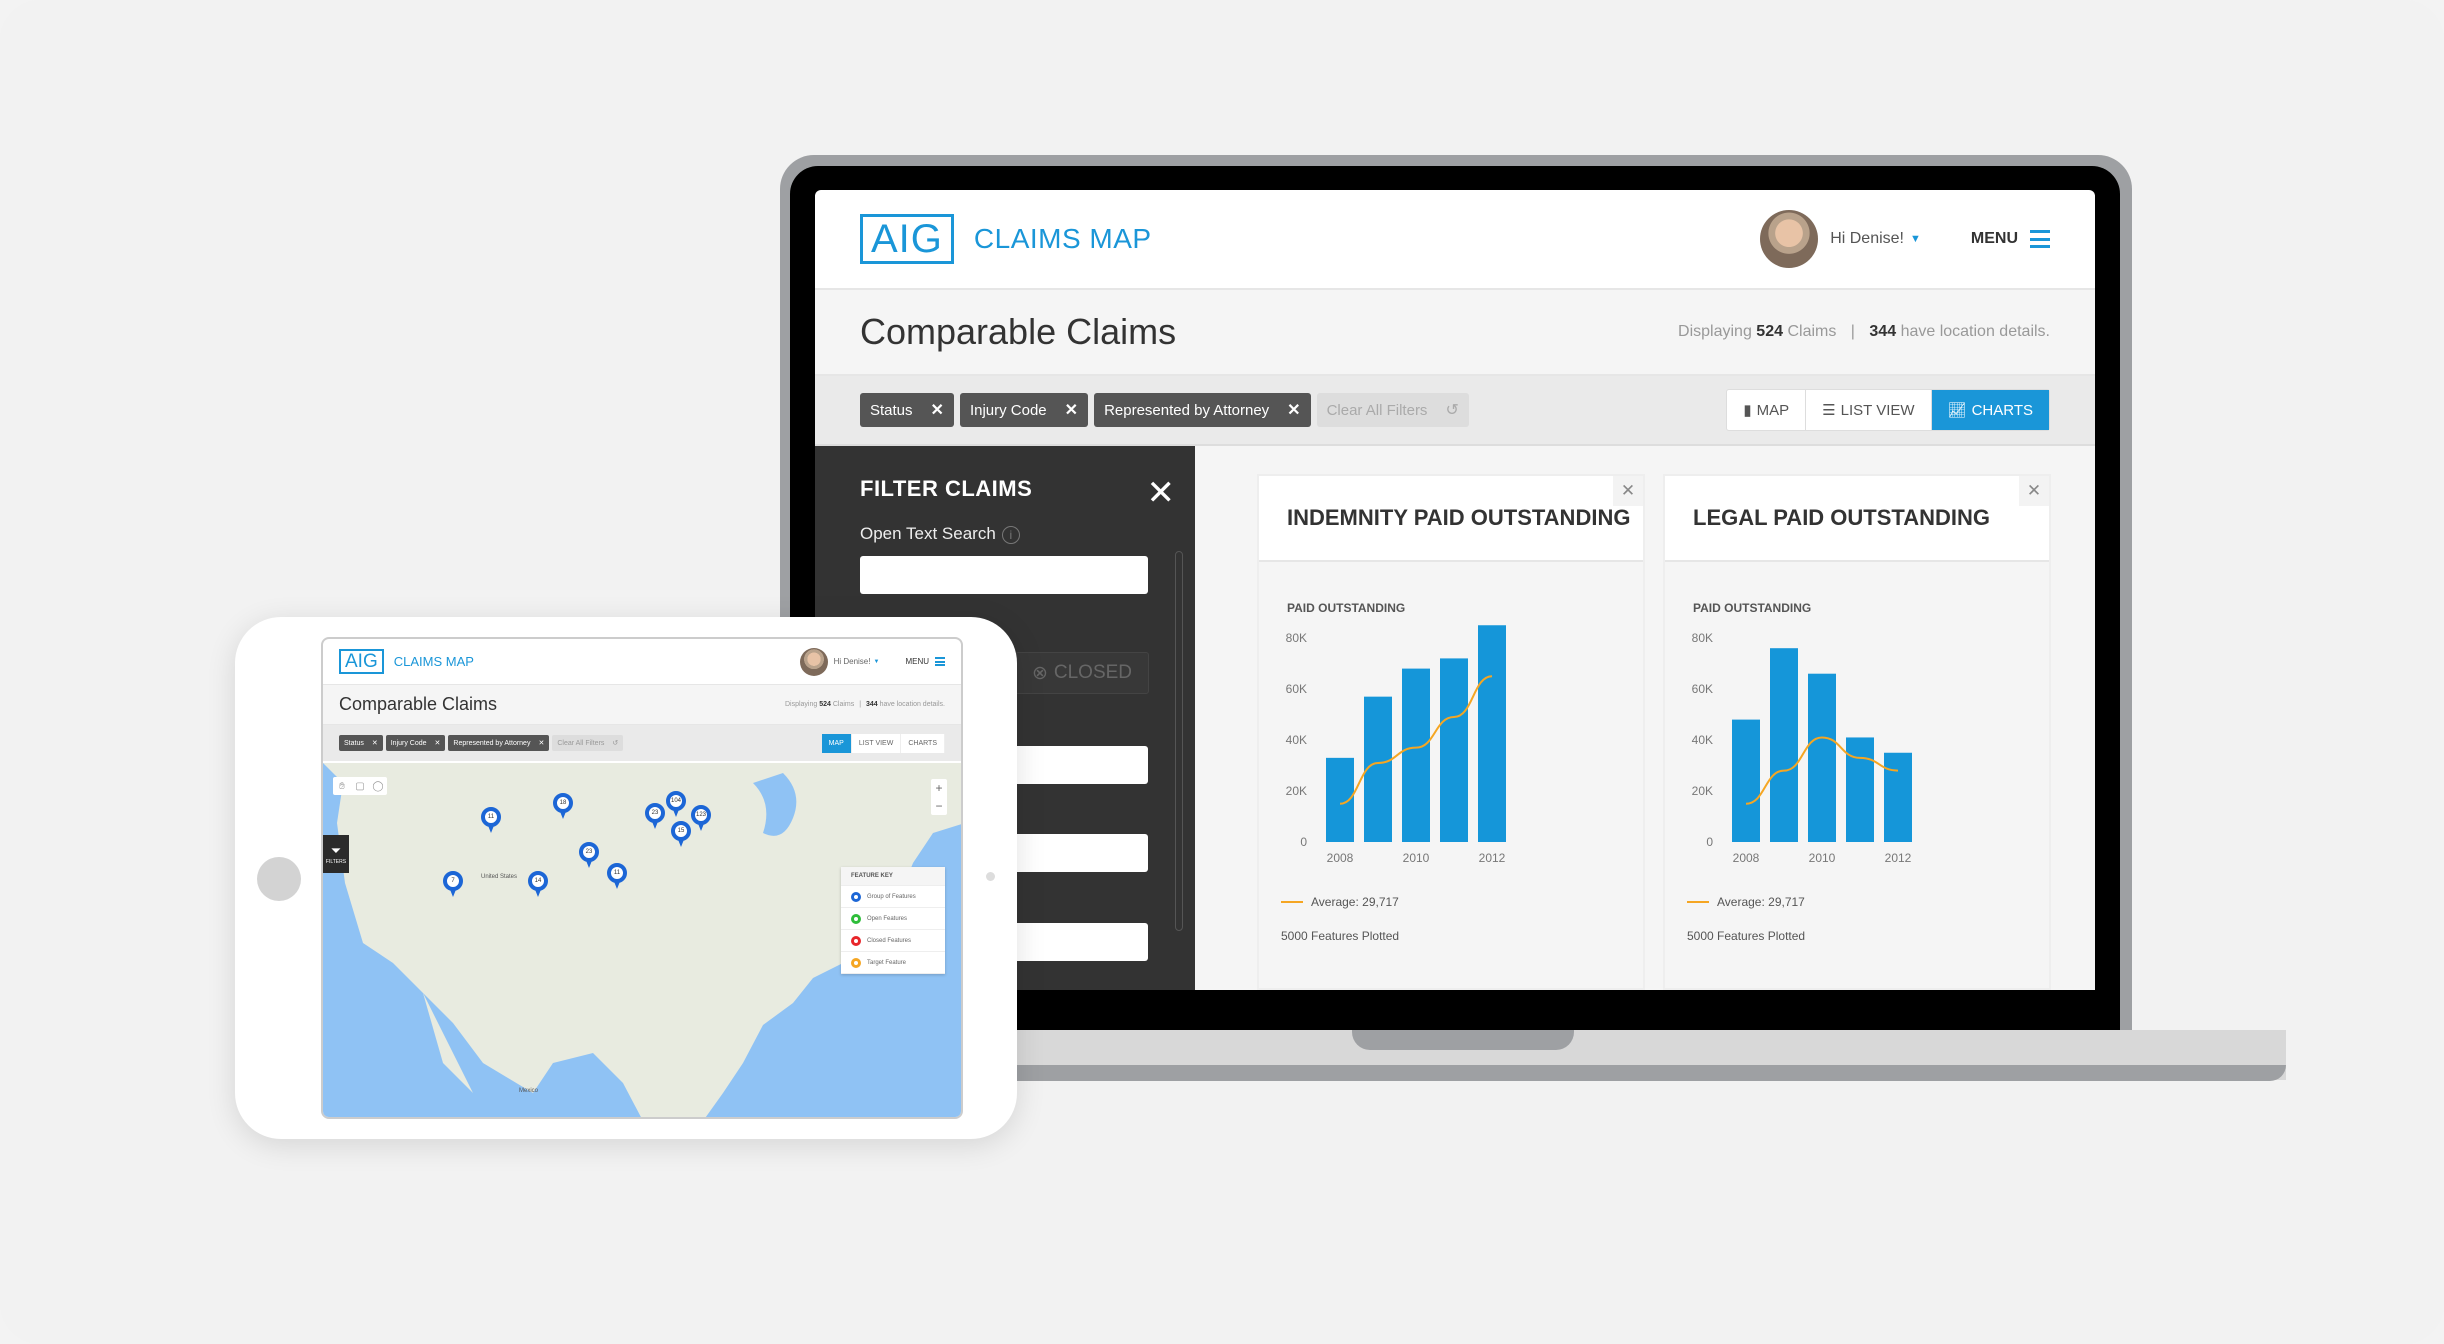 This screenshot has height=1344, width=2444. I want to click on map-pin: 18, so click(563, 807).